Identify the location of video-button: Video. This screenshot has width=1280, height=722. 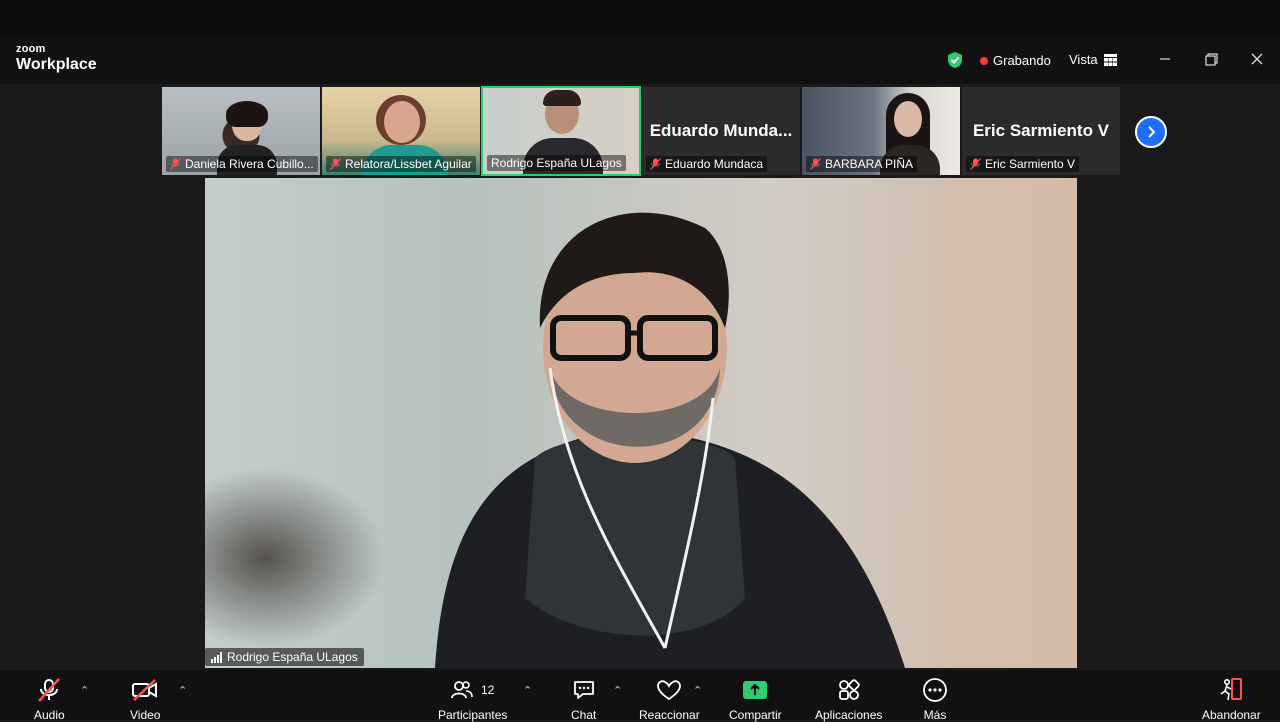
(145, 699).